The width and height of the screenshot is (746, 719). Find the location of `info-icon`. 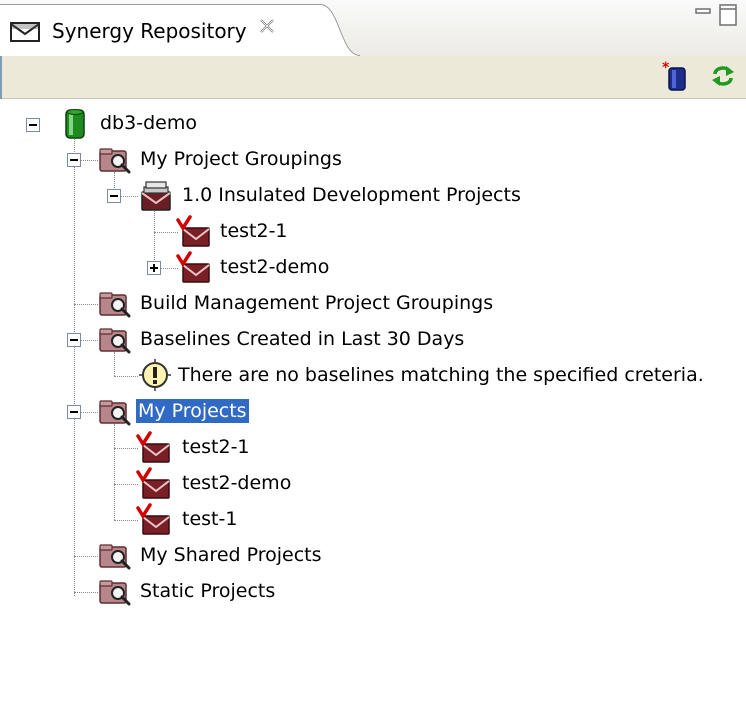

info-icon is located at coordinates (155, 375).